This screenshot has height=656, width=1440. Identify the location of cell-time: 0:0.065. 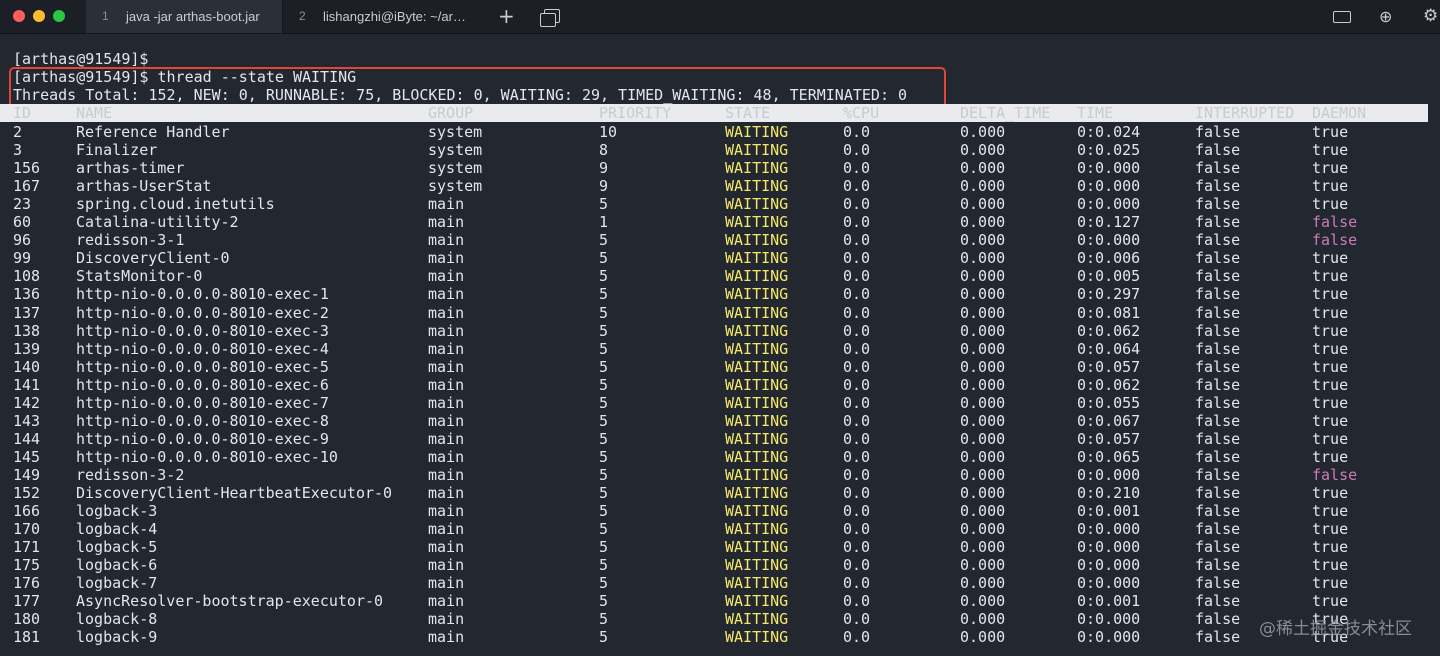
(1109, 456).